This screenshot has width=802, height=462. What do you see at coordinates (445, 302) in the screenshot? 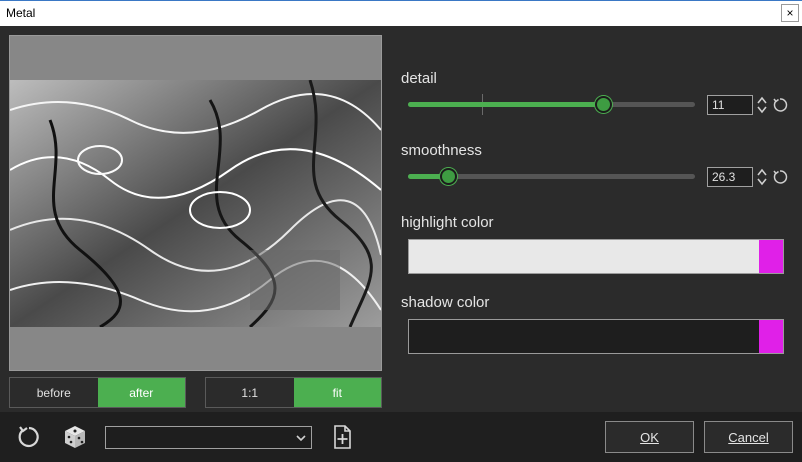
I see `shadow-color-label: shadow color` at bounding box center [445, 302].